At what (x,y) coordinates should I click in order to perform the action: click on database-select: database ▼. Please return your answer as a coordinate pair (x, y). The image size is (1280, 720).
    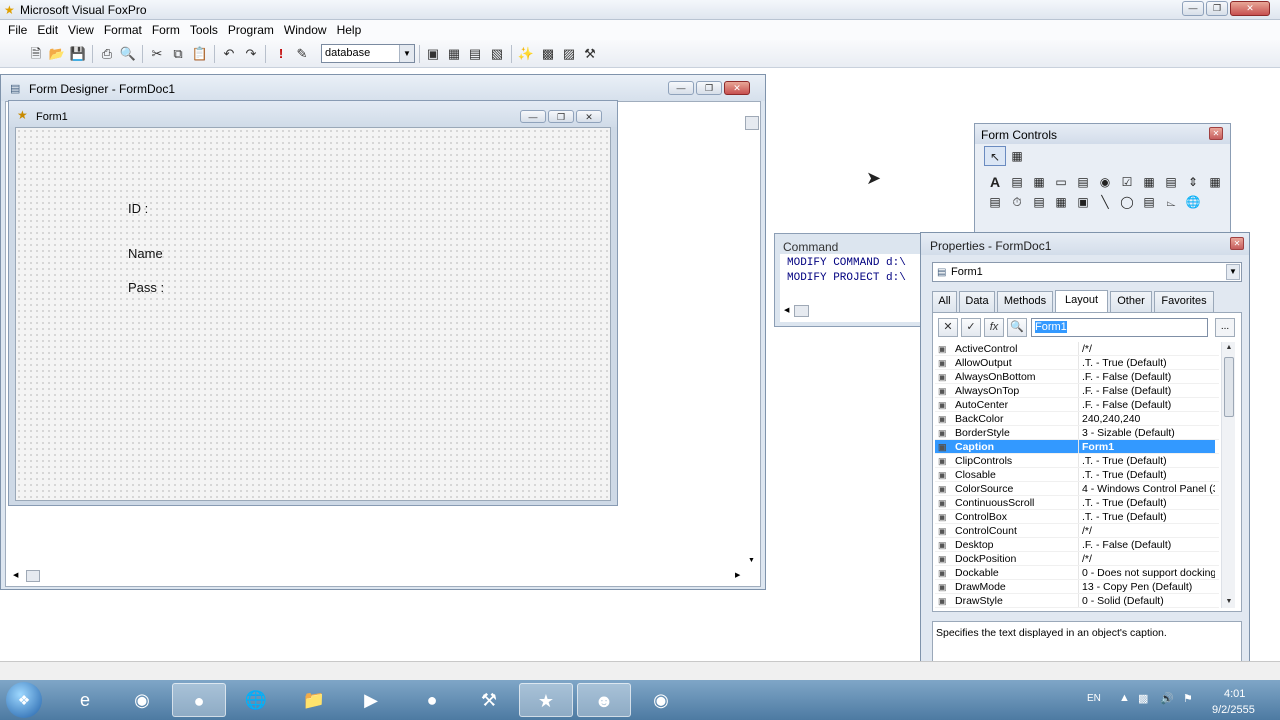
    Looking at the image, I should click on (368, 53).